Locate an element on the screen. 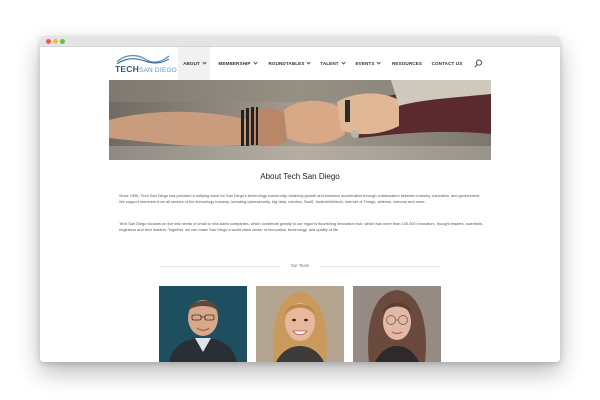  nav-label: MEMBERSHIP is located at coordinates (234, 63).